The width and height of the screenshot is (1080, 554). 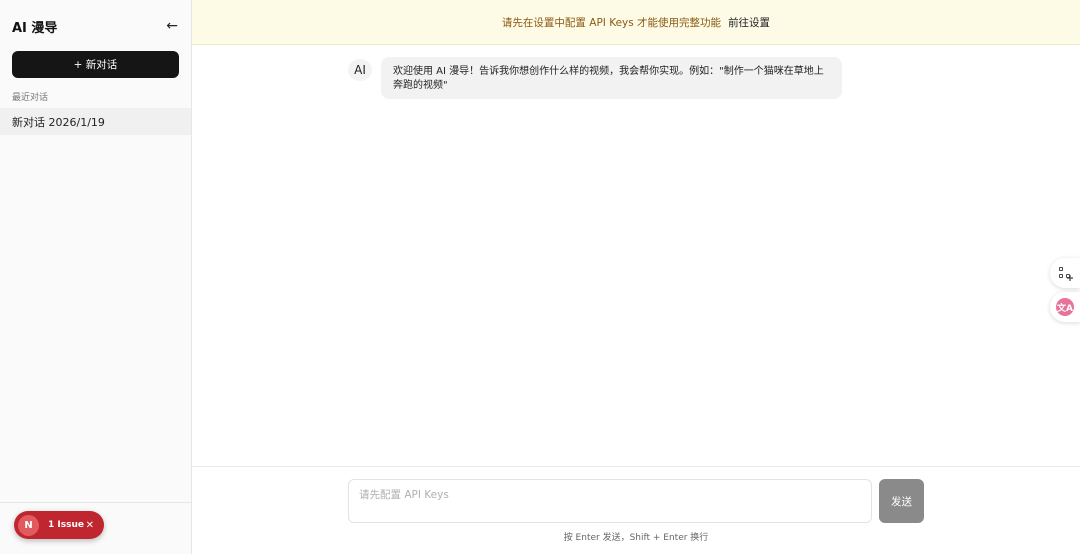 What do you see at coordinates (610, 501) in the screenshot?
I see `message-input` at bounding box center [610, 501].